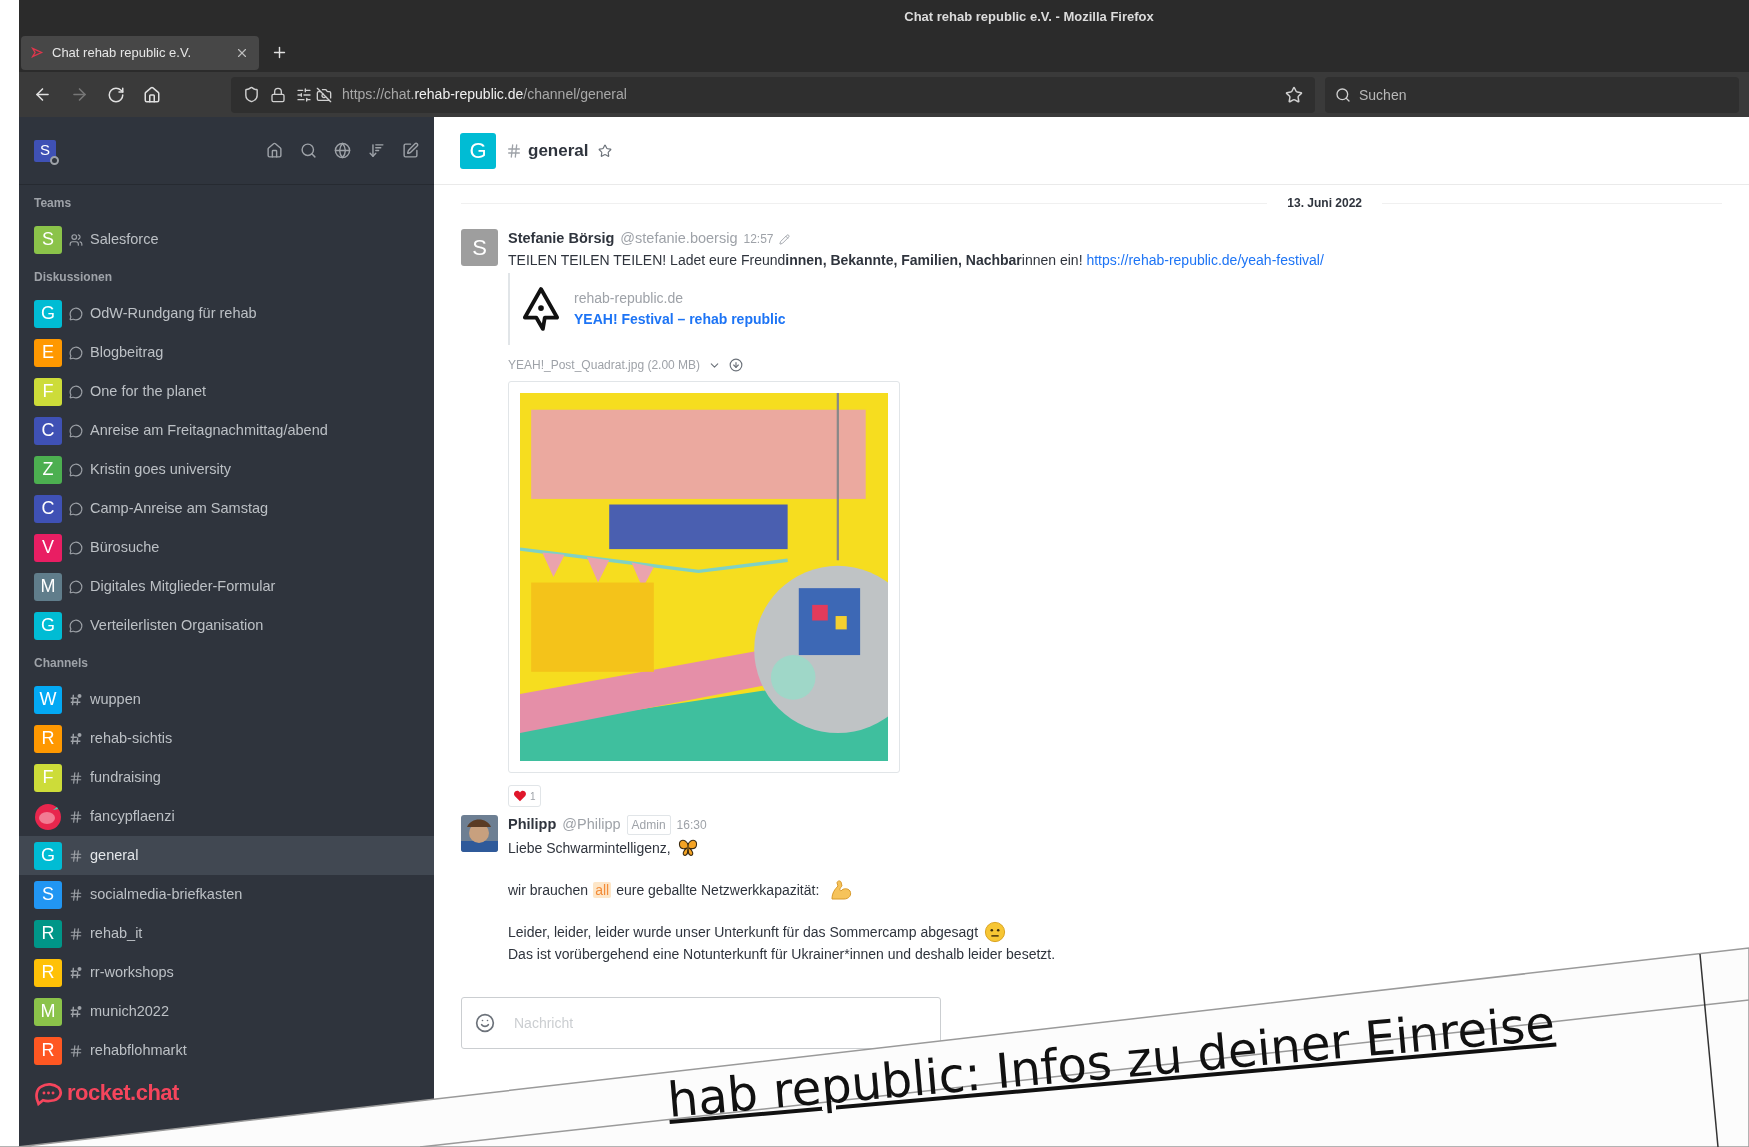  Describe the element at coordinates (226, 738) in the screenshot. I see `sidebar-item: R rehab-sichtis` at that location.